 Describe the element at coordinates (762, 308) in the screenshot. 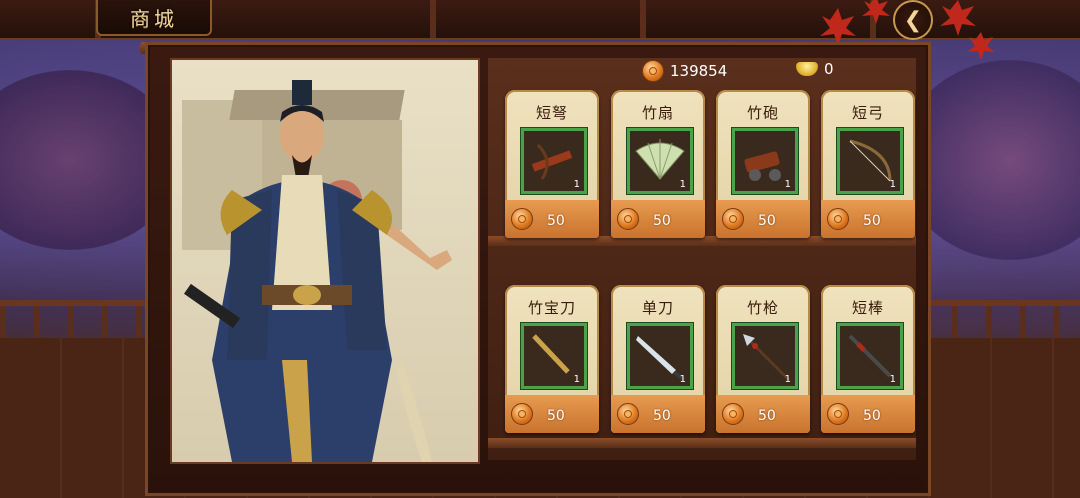

I see `item-name: 竹枪` at that location.